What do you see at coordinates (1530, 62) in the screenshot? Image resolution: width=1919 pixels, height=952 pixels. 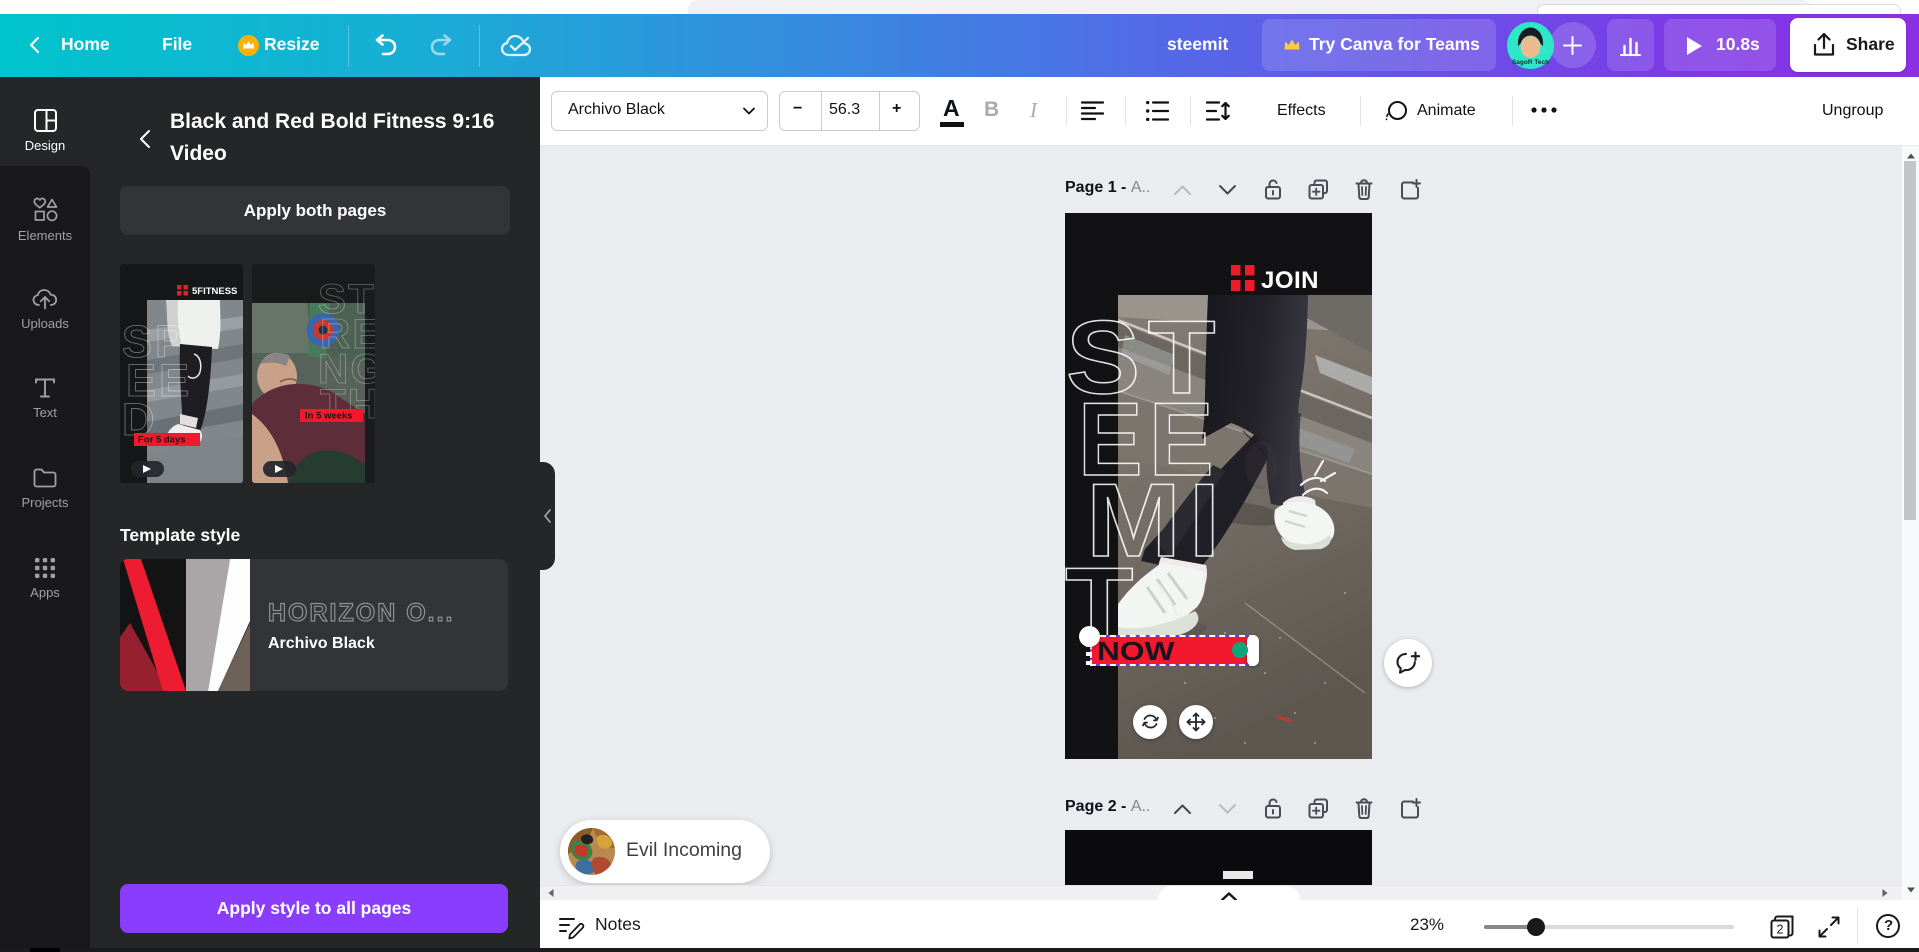 I see `svg-text: SagoR Tech` at bounding box center [1530, 62].